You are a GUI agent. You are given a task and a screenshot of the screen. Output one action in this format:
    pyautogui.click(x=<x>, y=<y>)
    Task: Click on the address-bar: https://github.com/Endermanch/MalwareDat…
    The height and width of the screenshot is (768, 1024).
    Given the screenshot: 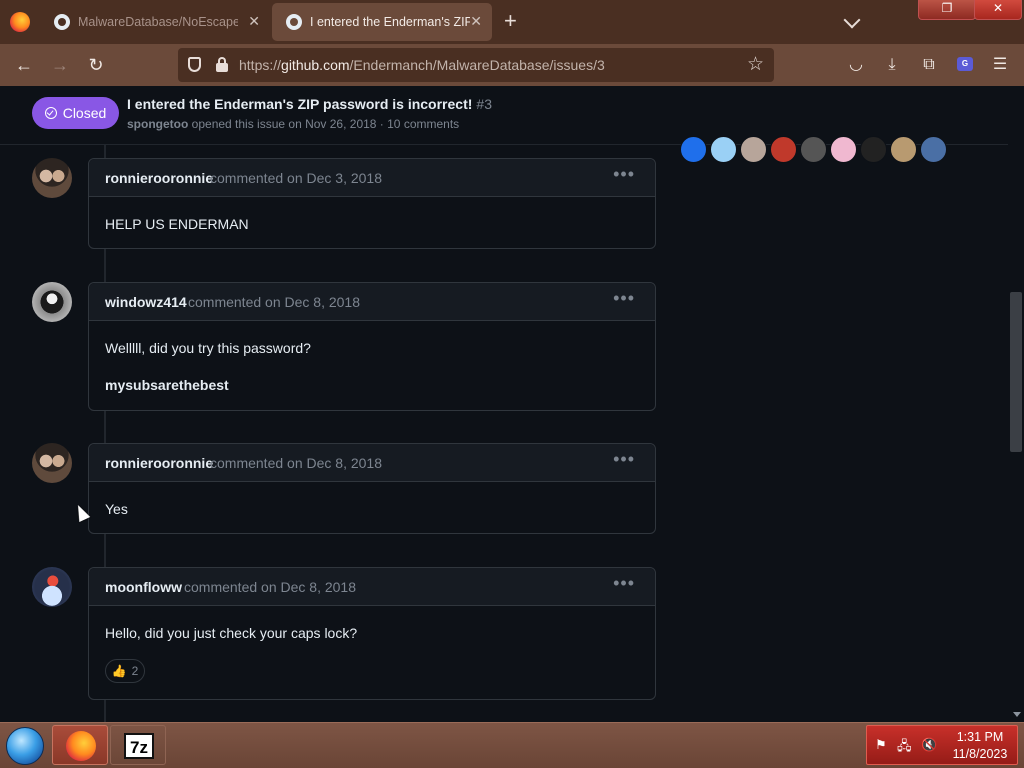 What is the action you would take?
    pyautogui.click(x=476, y=65)
    